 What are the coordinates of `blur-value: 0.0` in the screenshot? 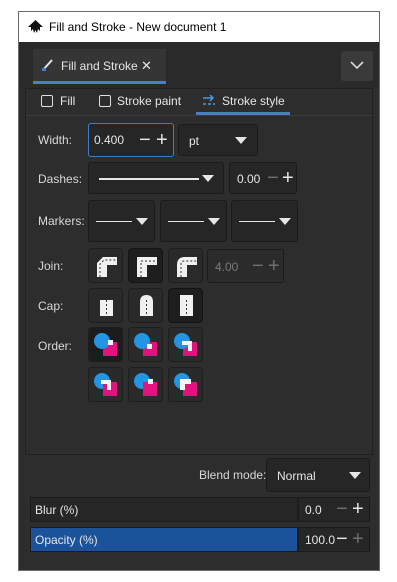 It's located at (313, 510).